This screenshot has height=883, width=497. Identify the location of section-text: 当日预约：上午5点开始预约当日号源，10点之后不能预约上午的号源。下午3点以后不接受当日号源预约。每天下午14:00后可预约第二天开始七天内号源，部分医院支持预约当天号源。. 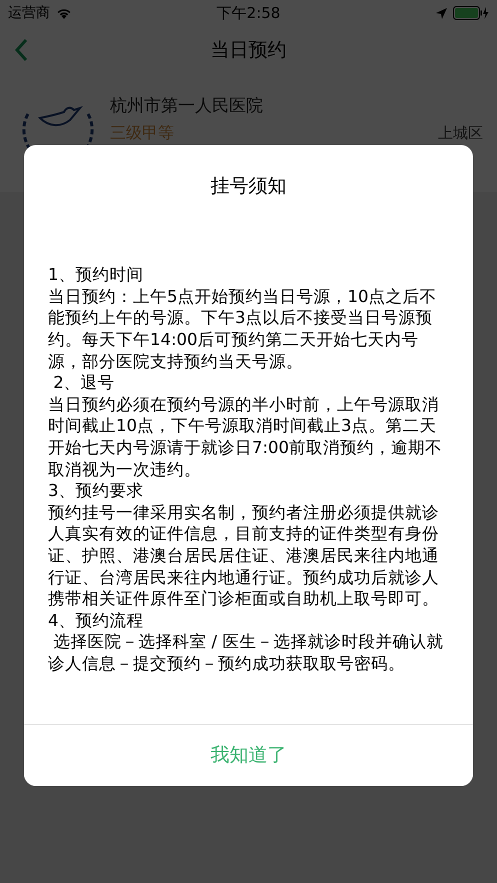
(243, 329).